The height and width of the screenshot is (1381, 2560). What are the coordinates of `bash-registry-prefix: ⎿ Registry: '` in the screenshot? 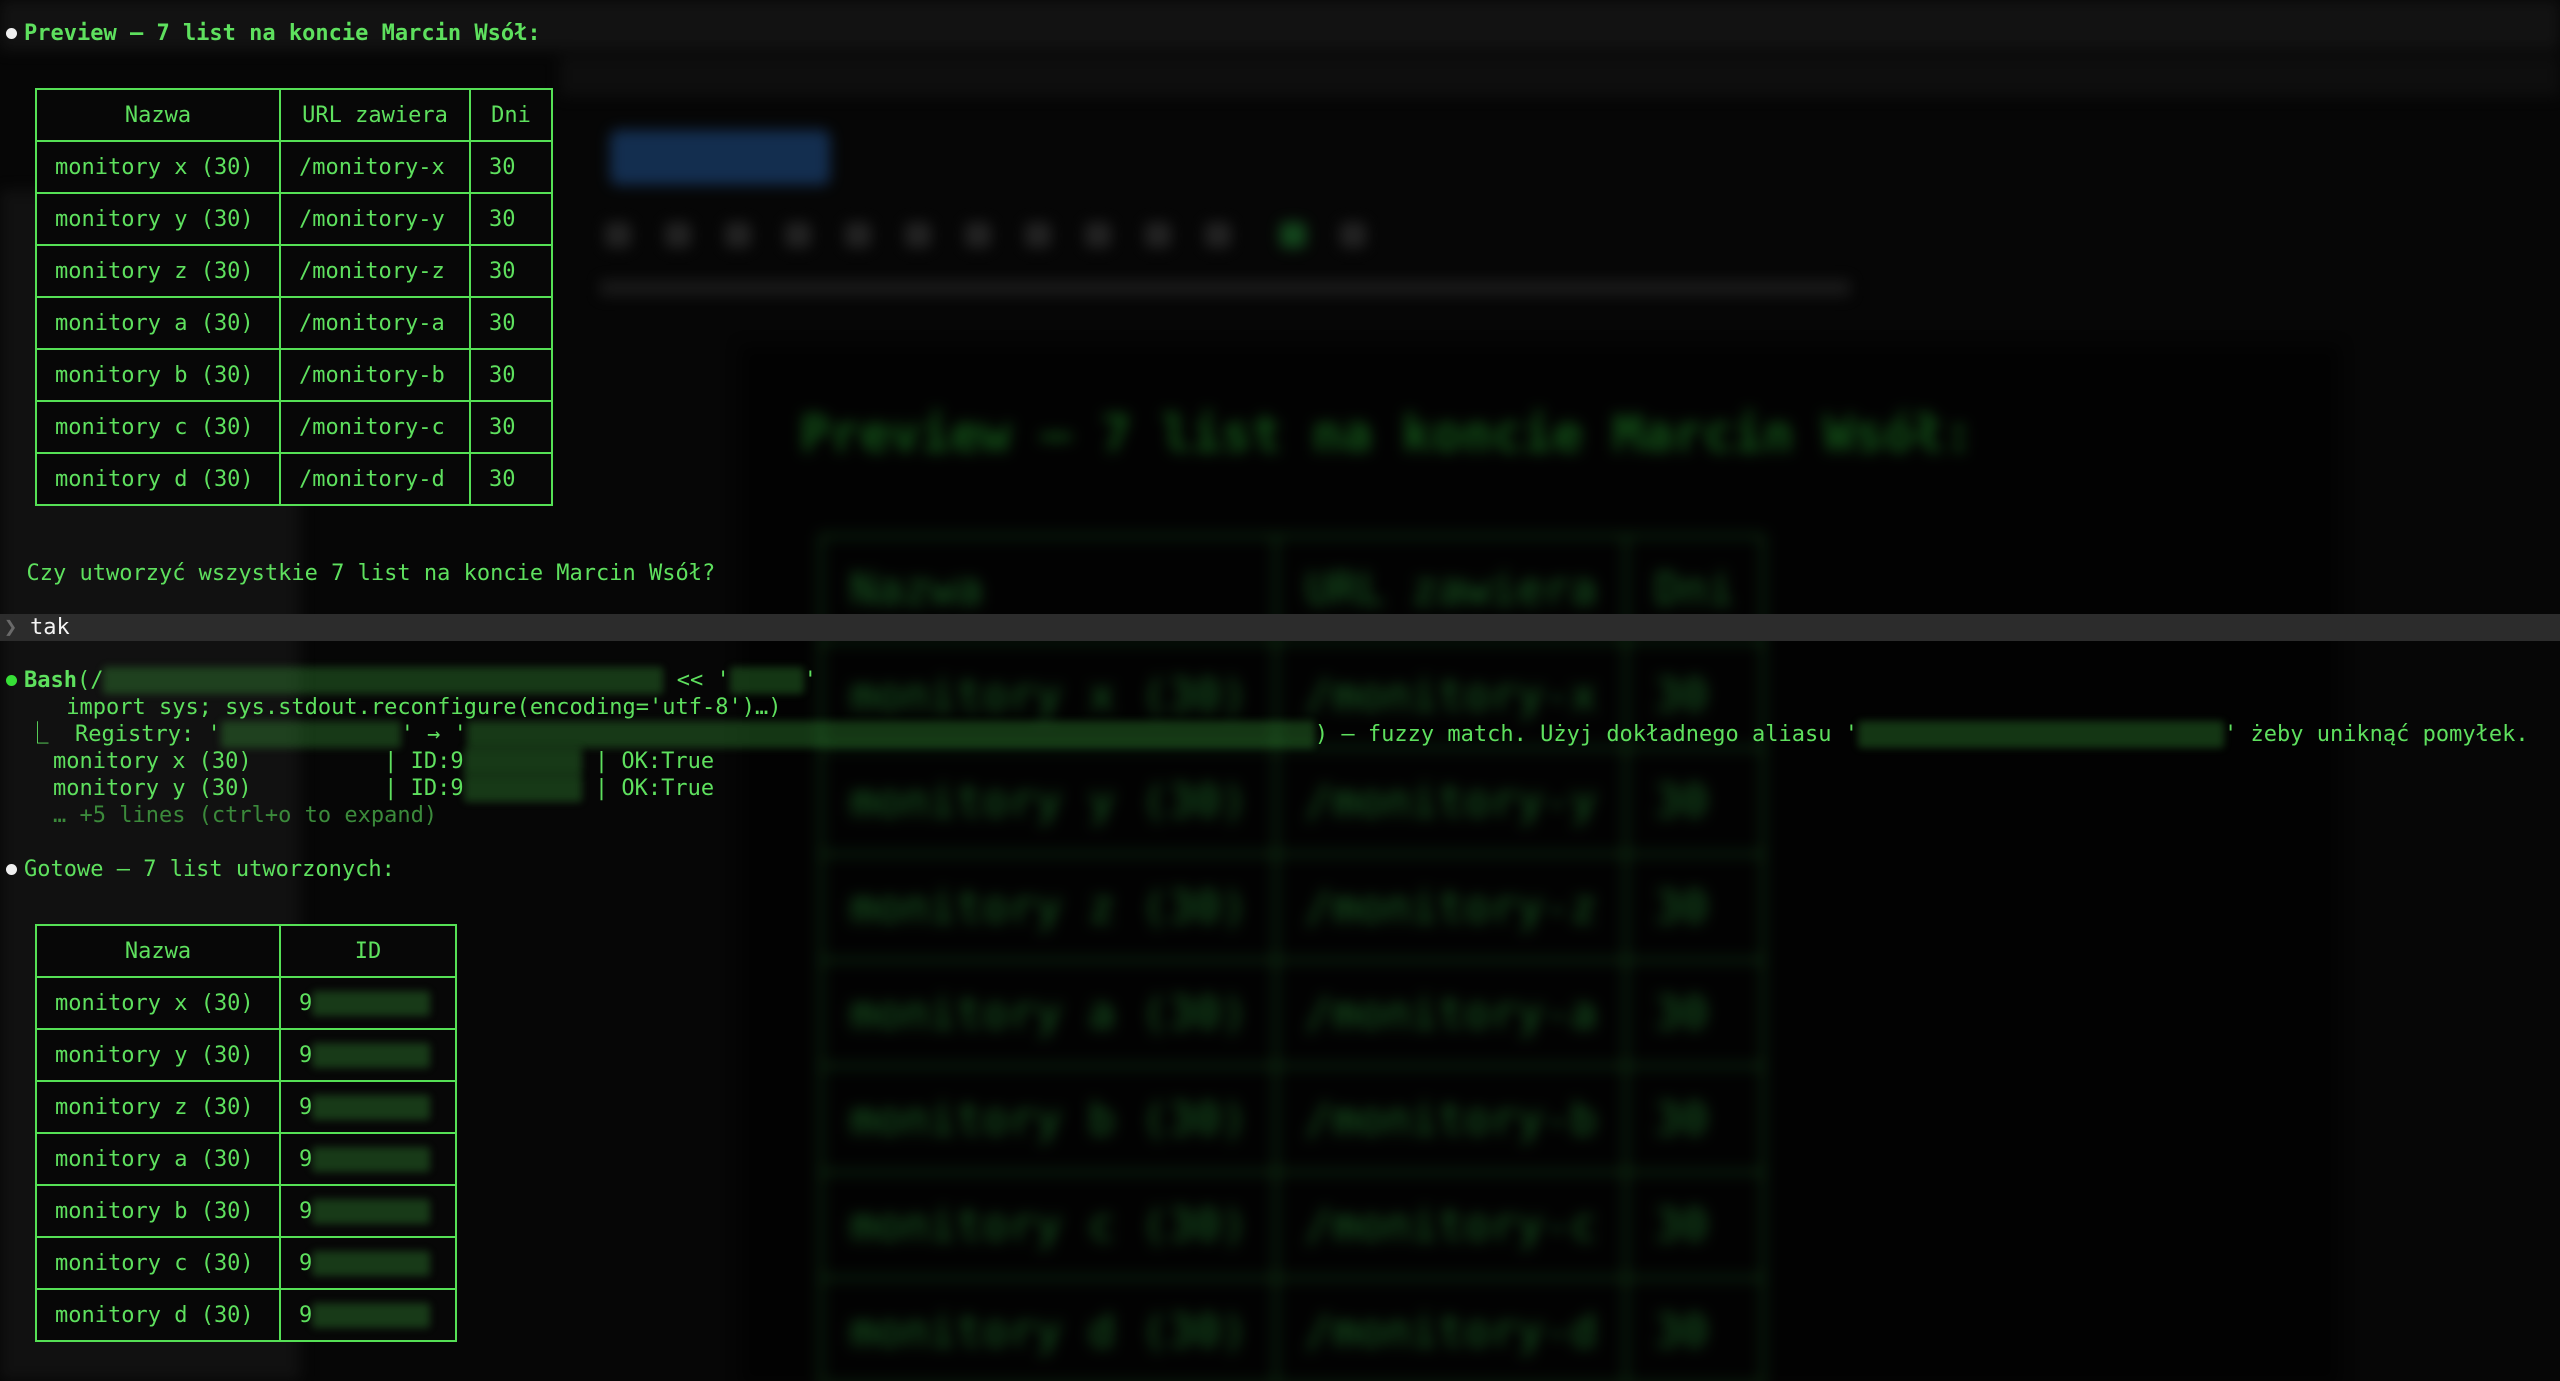 It's located at (123, 734).